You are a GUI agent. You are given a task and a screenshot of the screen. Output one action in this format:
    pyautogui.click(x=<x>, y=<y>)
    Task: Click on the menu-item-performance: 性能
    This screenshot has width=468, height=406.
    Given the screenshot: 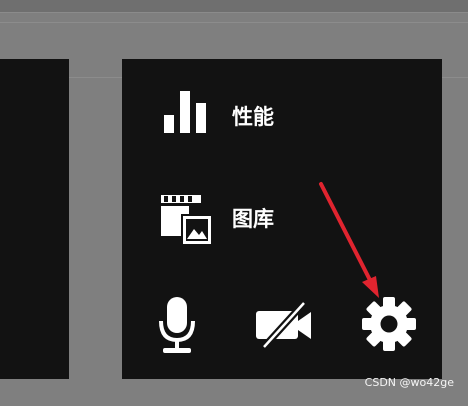 What is the action you would take?
    pyautogui.click(x=232, y=117)
    